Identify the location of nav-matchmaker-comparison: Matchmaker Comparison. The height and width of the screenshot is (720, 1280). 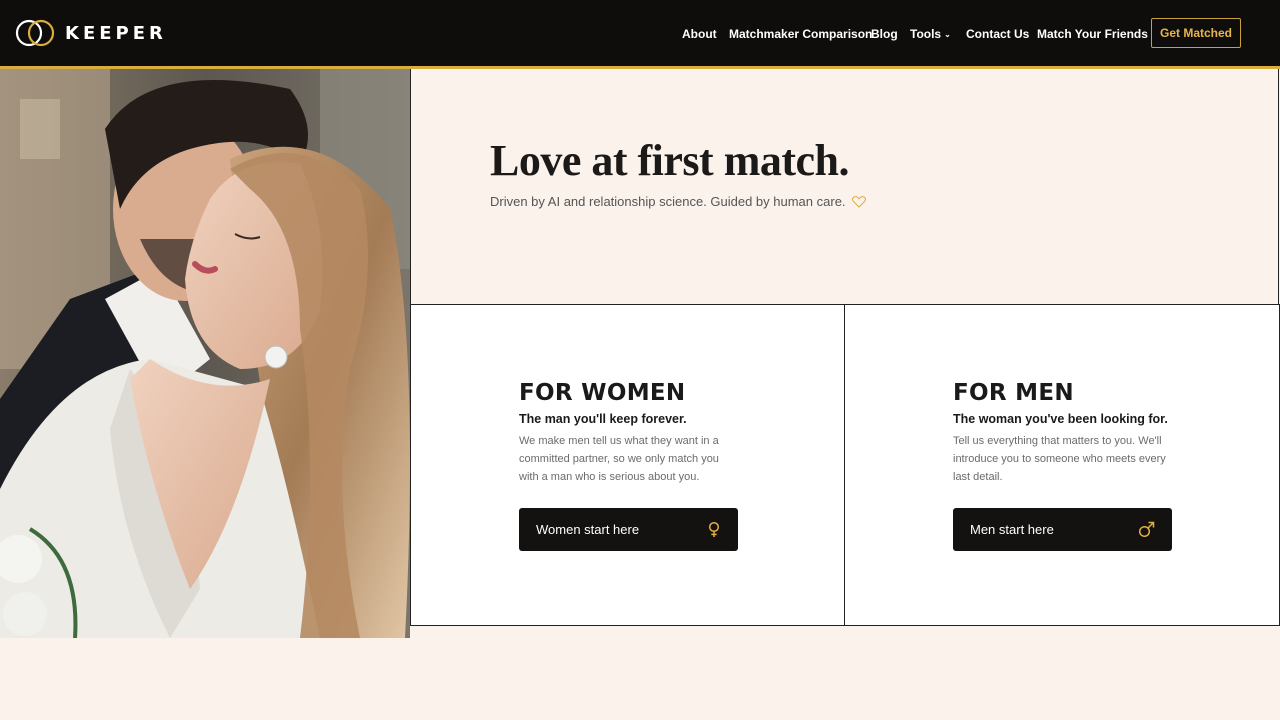
(800, 34).